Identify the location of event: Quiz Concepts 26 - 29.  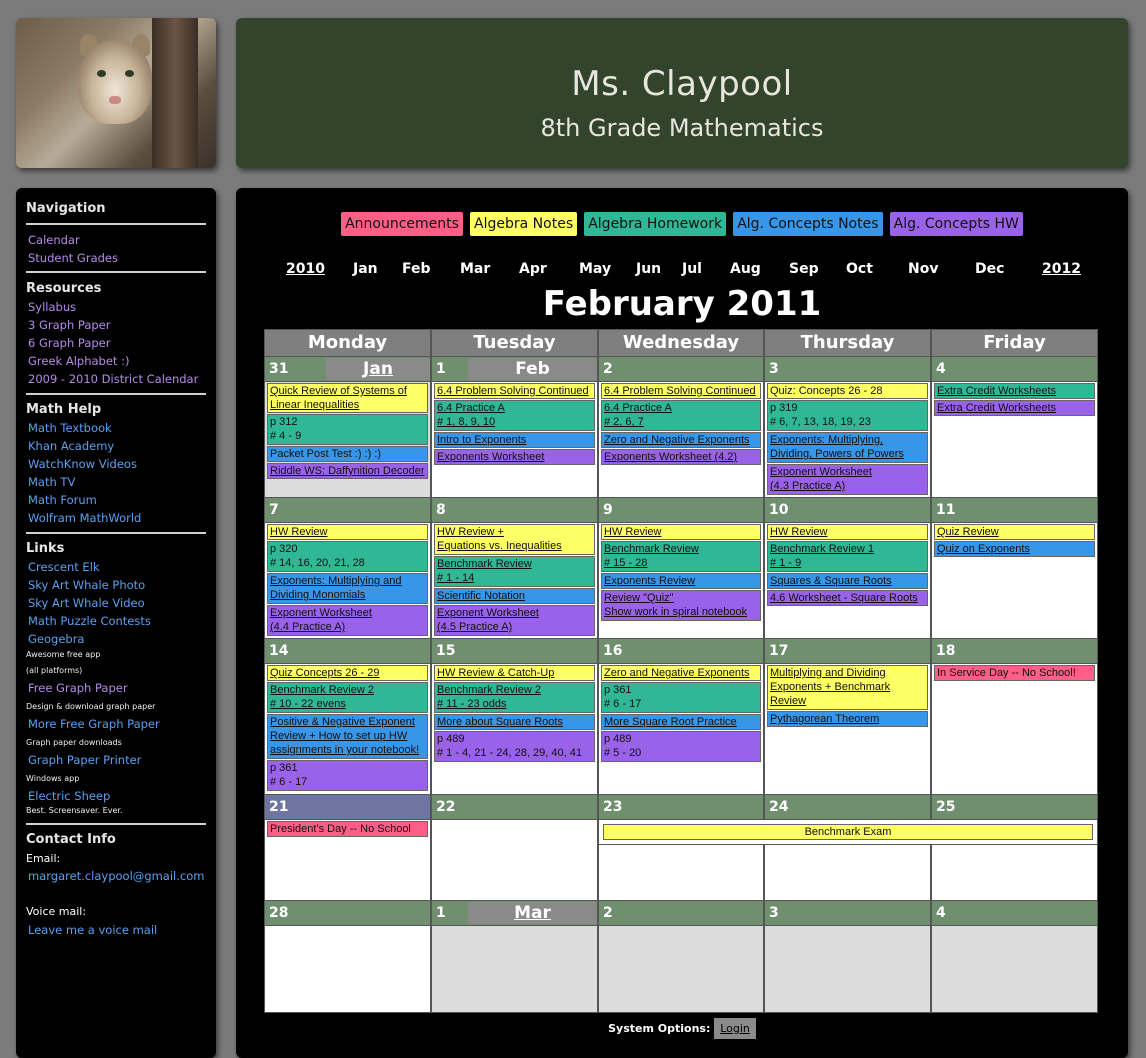
(347, 673).